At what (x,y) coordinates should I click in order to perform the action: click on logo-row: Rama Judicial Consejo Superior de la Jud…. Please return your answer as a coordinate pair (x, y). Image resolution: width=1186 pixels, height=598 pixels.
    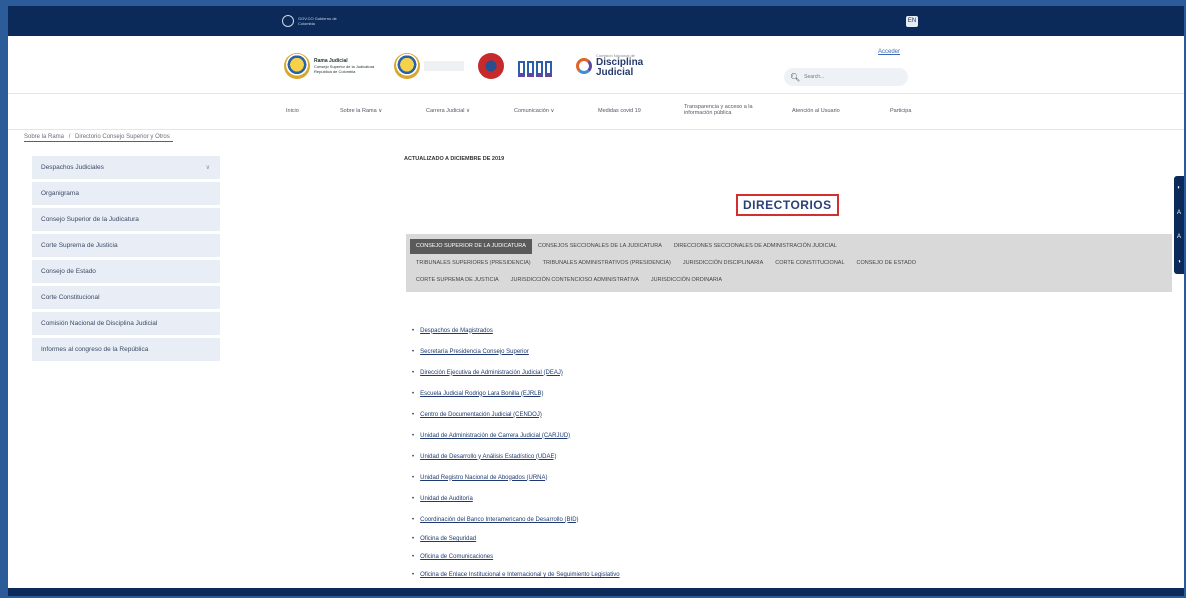
    Looking at the image, I should click on (463, 66).